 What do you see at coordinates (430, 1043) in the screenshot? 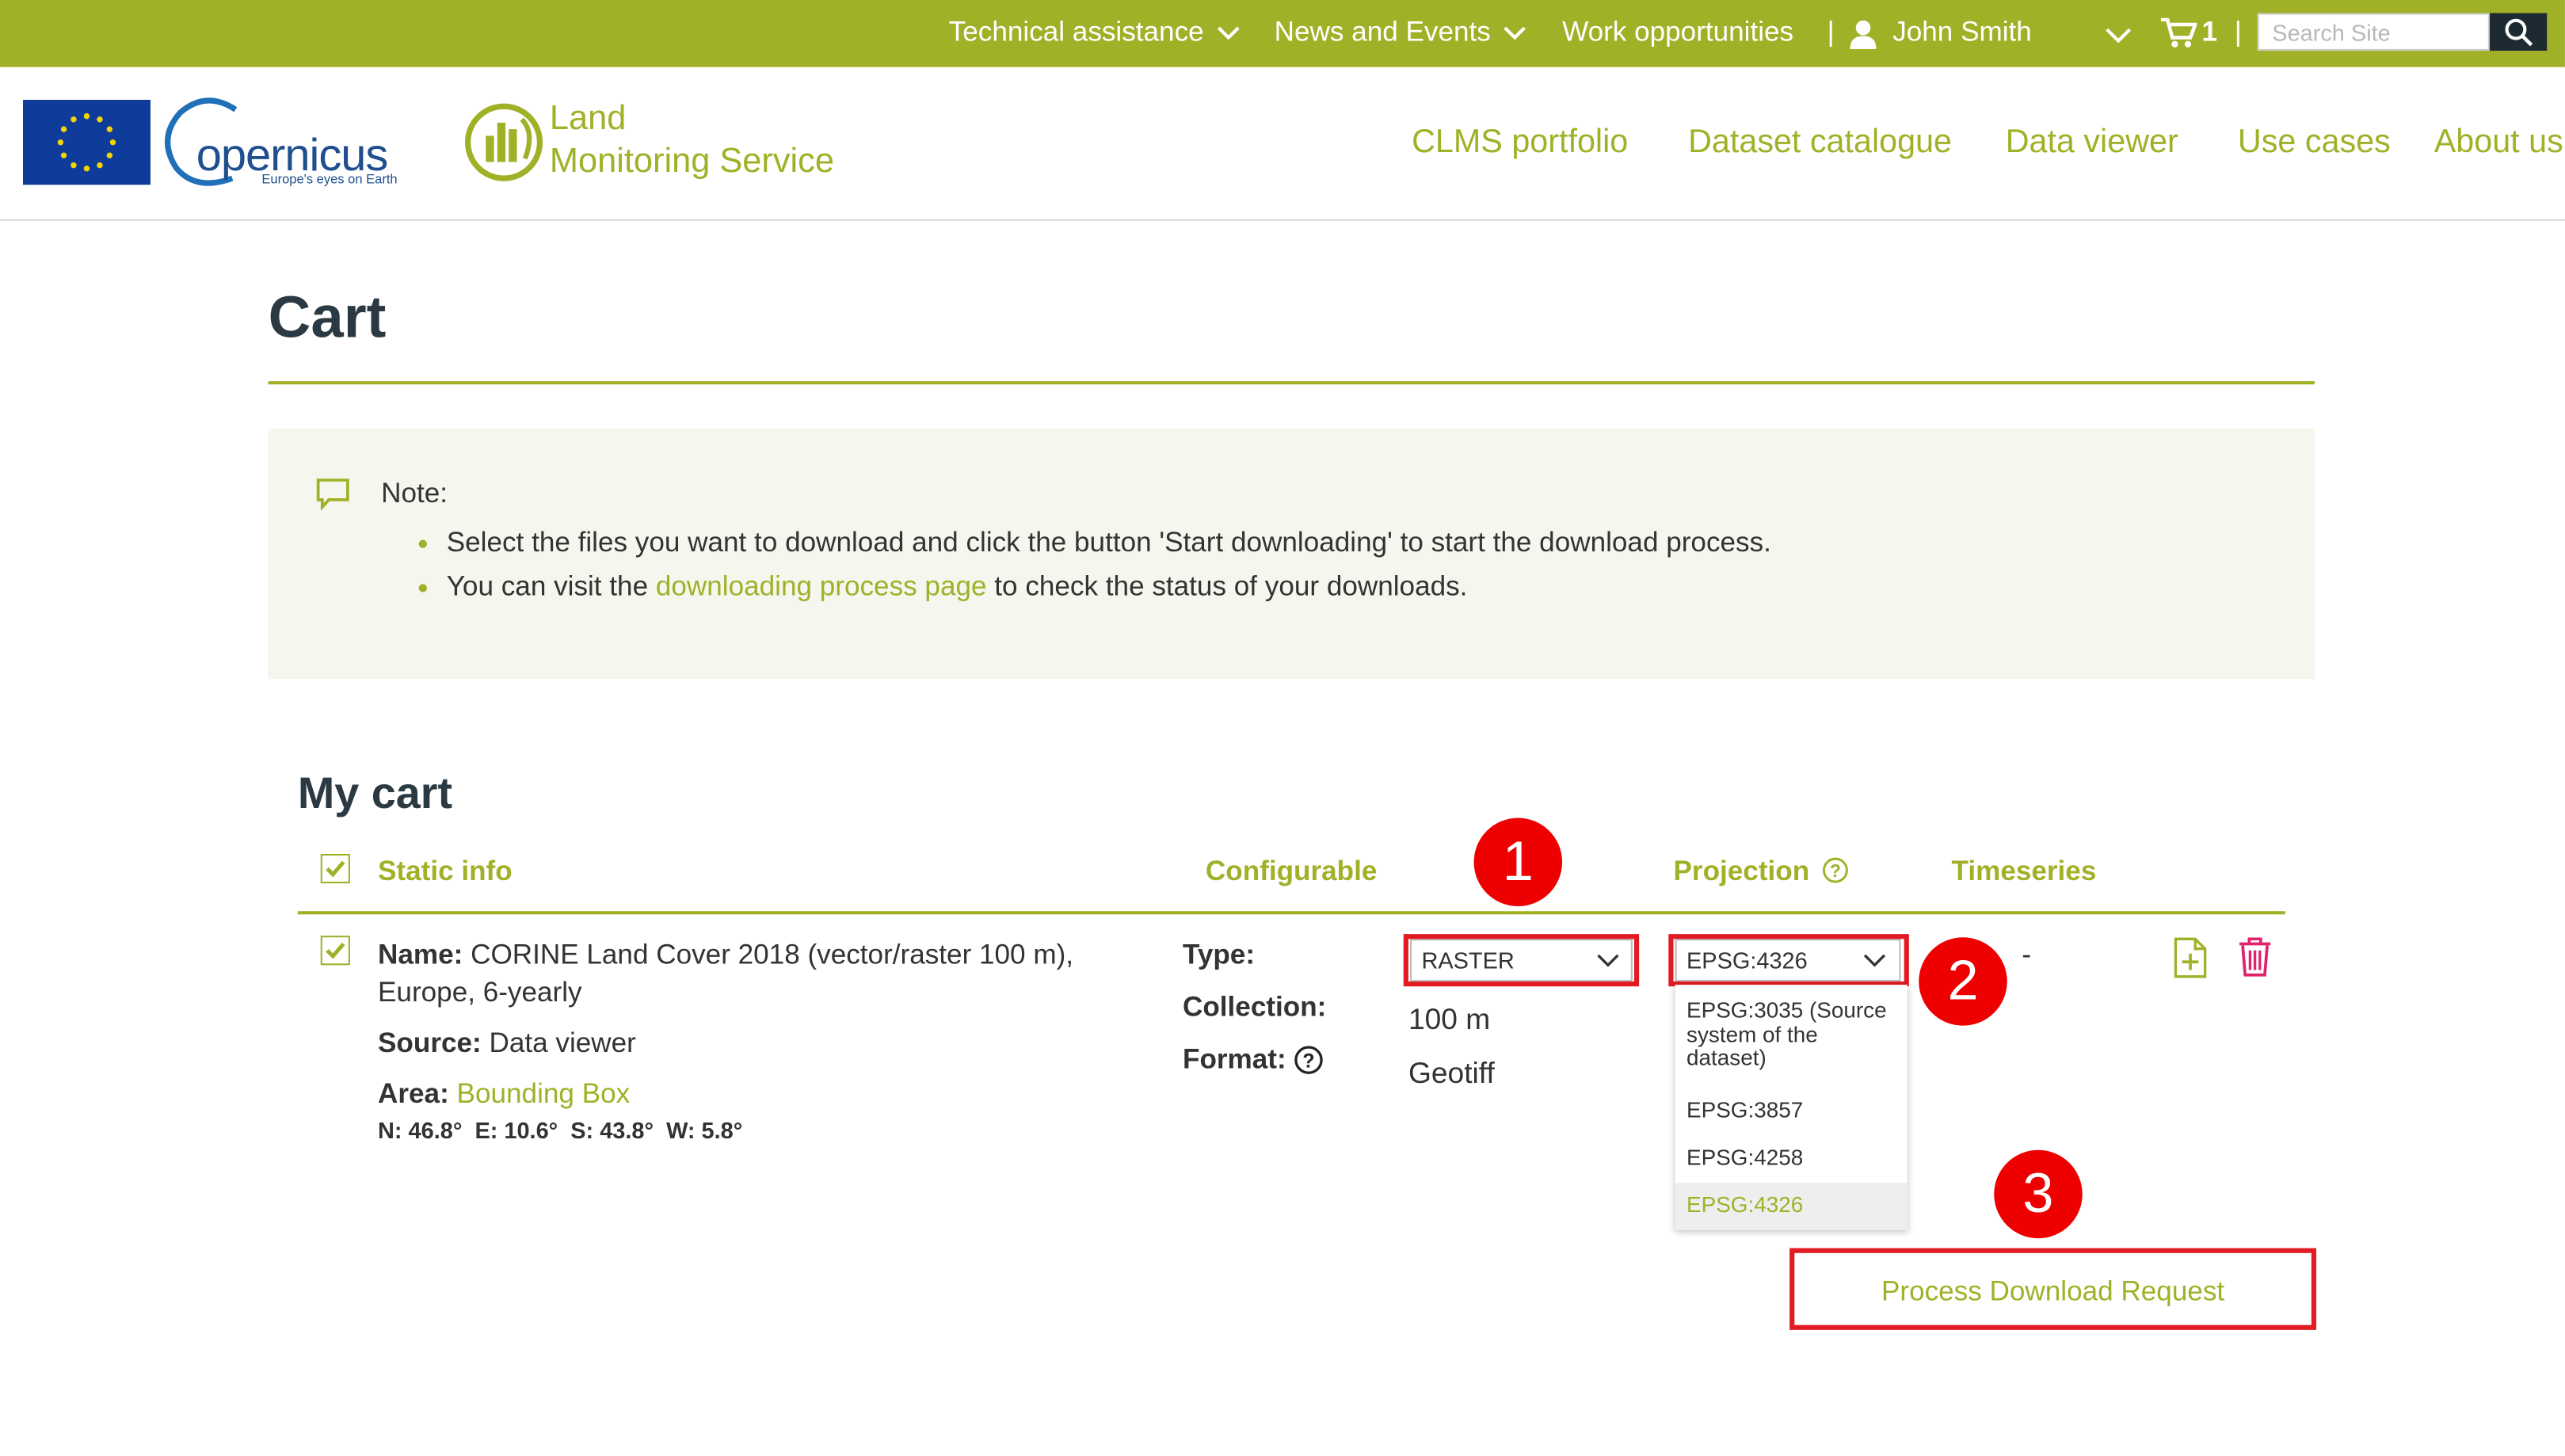
I see `source-label: Source:` at bounding box center [430, 1043].